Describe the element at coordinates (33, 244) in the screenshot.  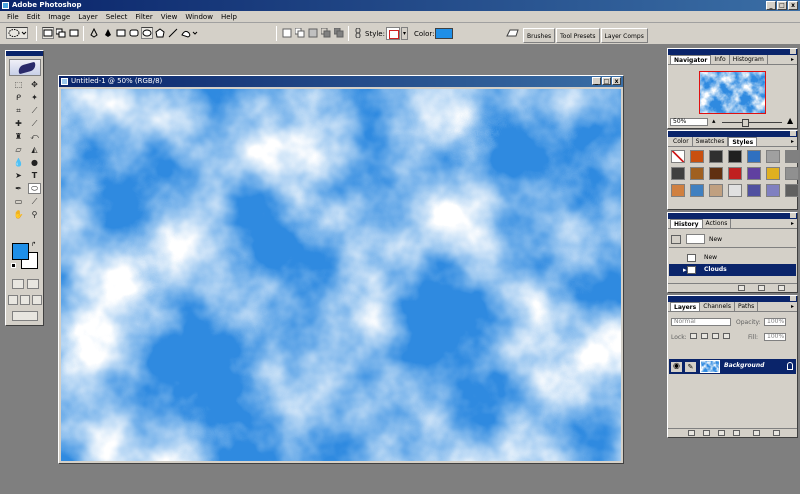
I see `swap-colors-icon: ↱` at that location.